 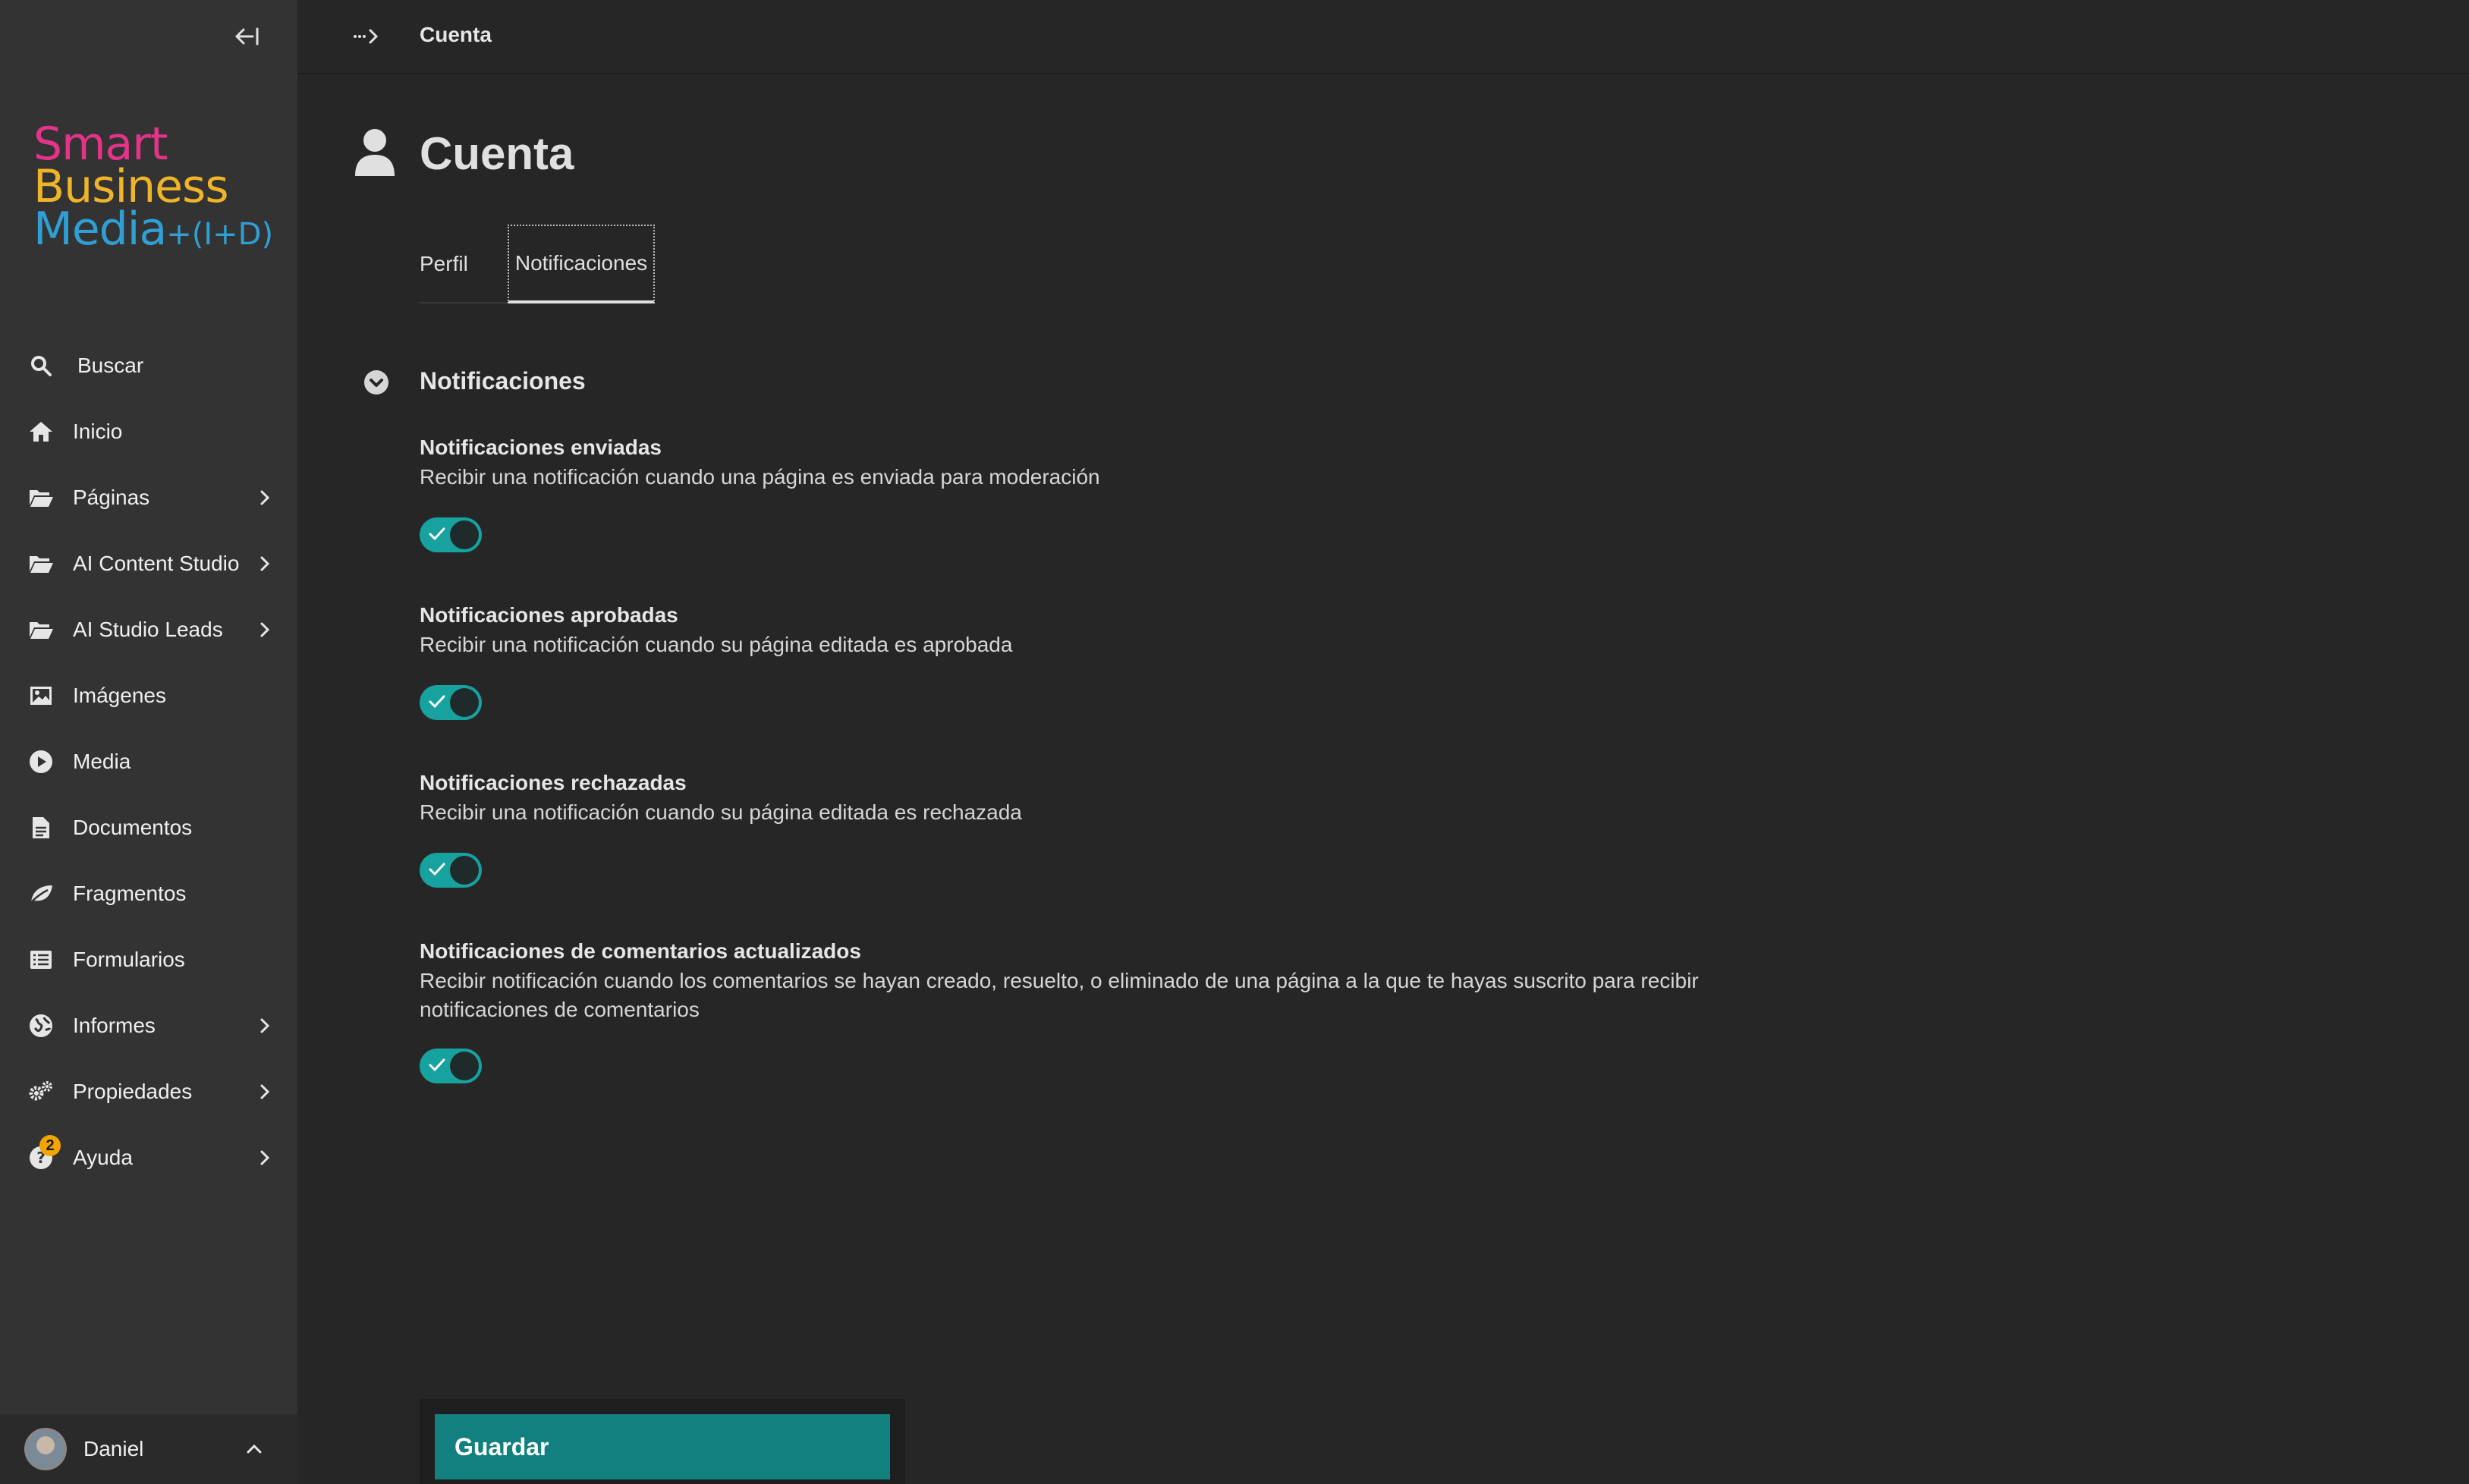 I want to click on logo: Smart Business Media+(I+D), so click(x=153, y=187).